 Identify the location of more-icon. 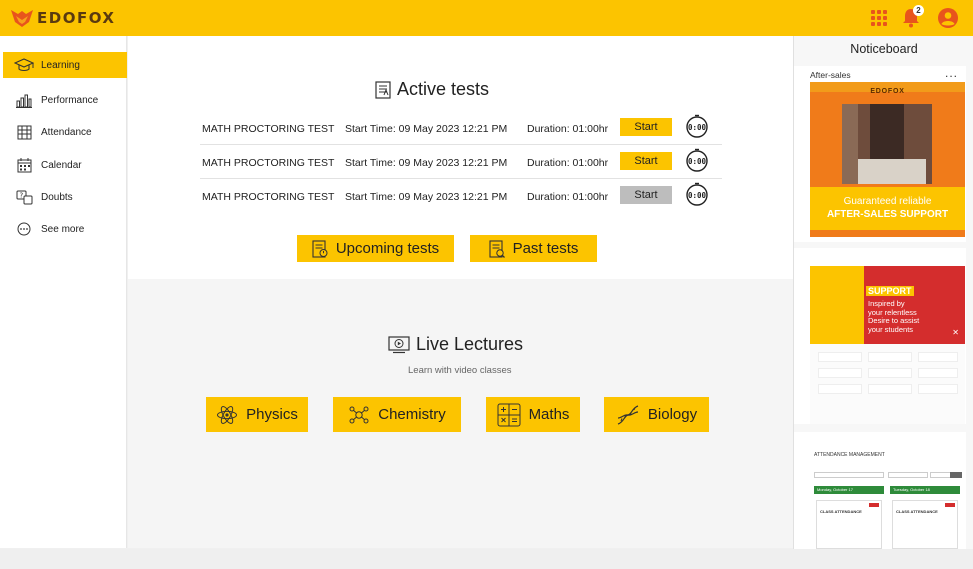
(24, 229).